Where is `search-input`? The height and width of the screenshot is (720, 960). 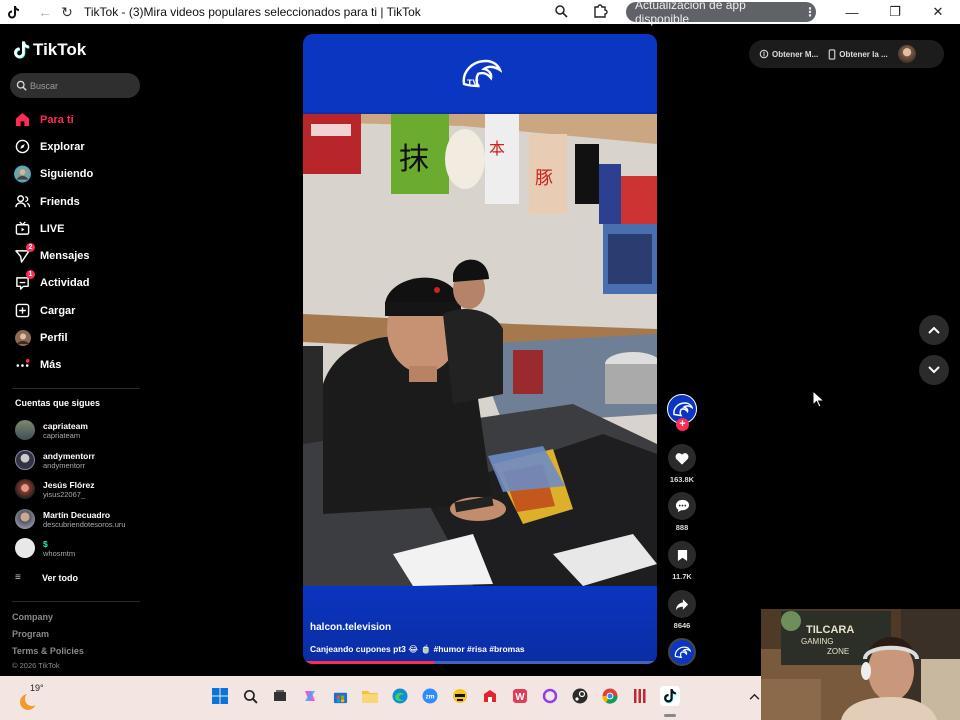 search-input is located at coordinates (80, 85).